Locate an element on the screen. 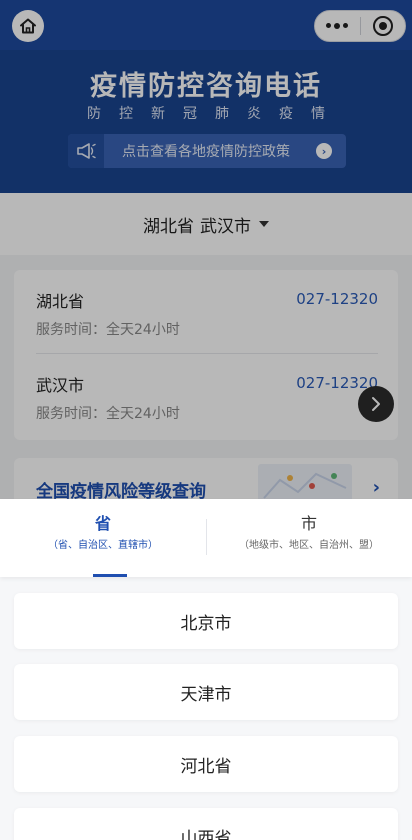 This screenshot has height=840, width=412. tab-city-label: 市 is located at coordinates (308, 523).